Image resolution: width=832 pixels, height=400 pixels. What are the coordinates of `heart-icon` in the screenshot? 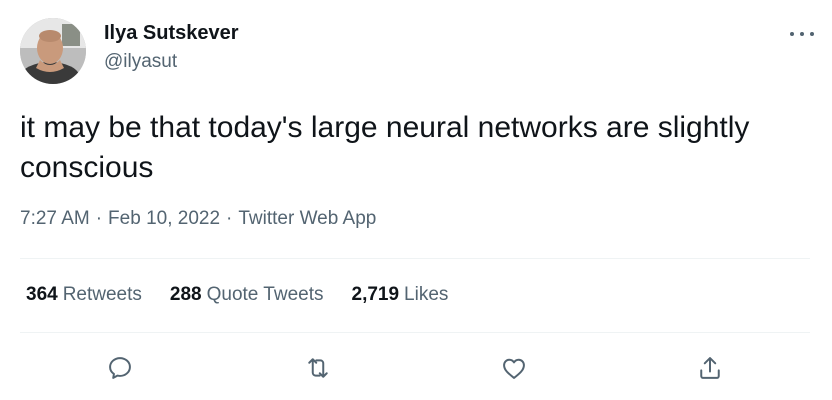 It's located at (514, 368).